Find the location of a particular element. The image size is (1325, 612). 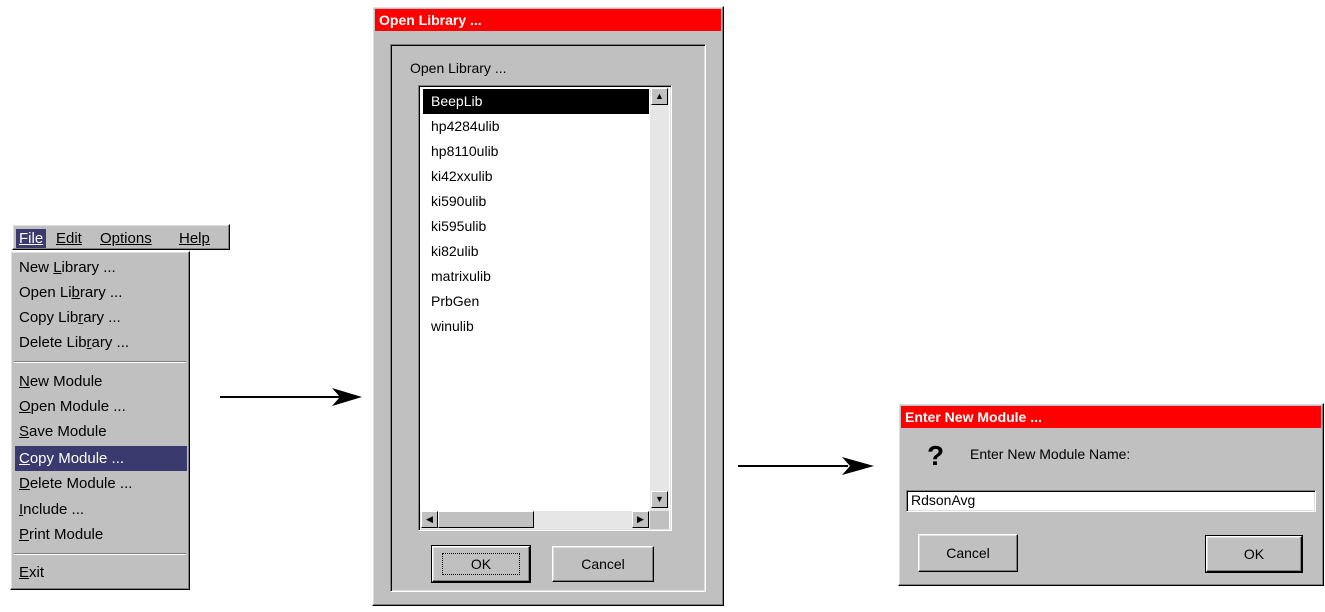

menu-item-new-module: New Module is located at coordinates (101, 381).